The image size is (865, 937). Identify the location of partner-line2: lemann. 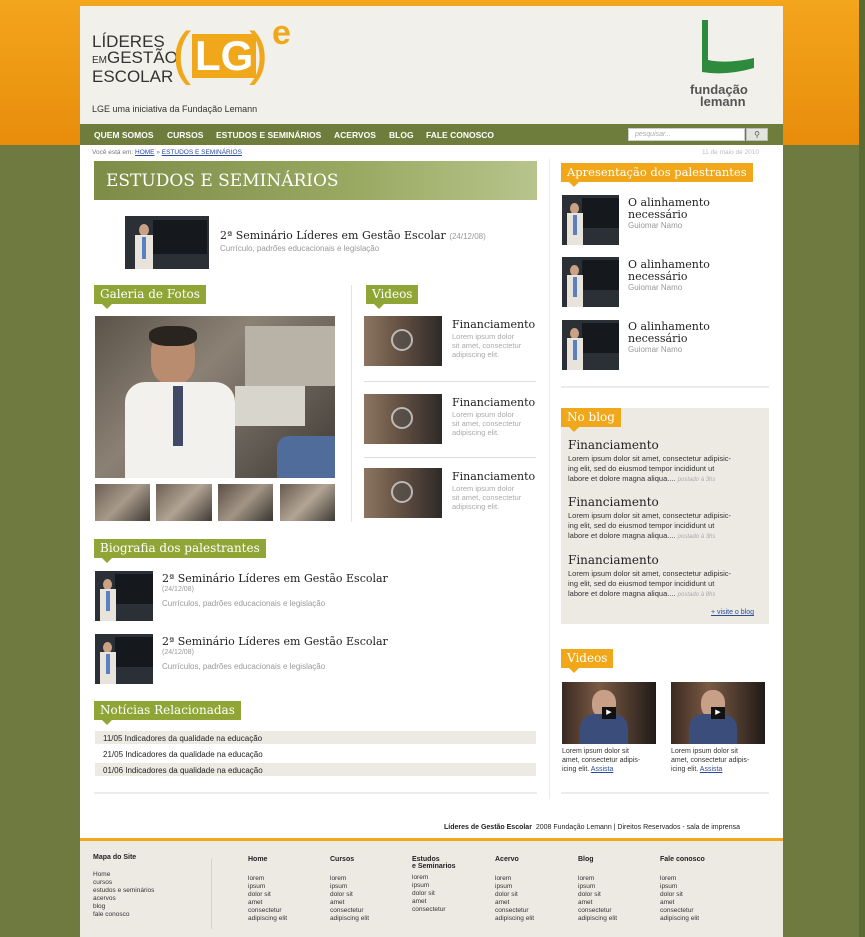
(723, 101).